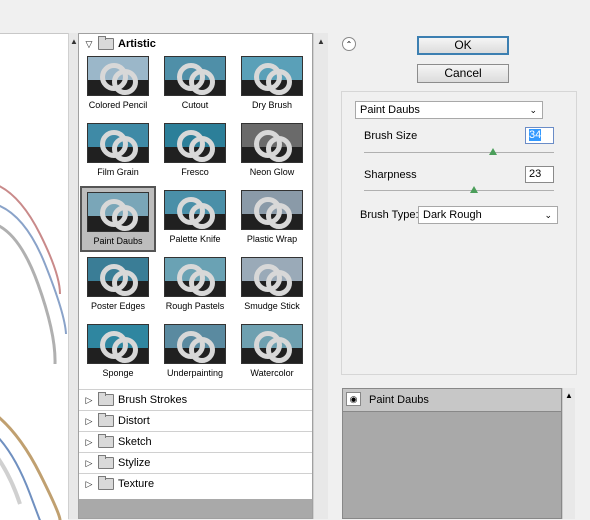 This screenshot has height=520, width=590. Describe the element at coordinates (134, 463) in the screenshot. I see `category-label: Stylize` at that location.